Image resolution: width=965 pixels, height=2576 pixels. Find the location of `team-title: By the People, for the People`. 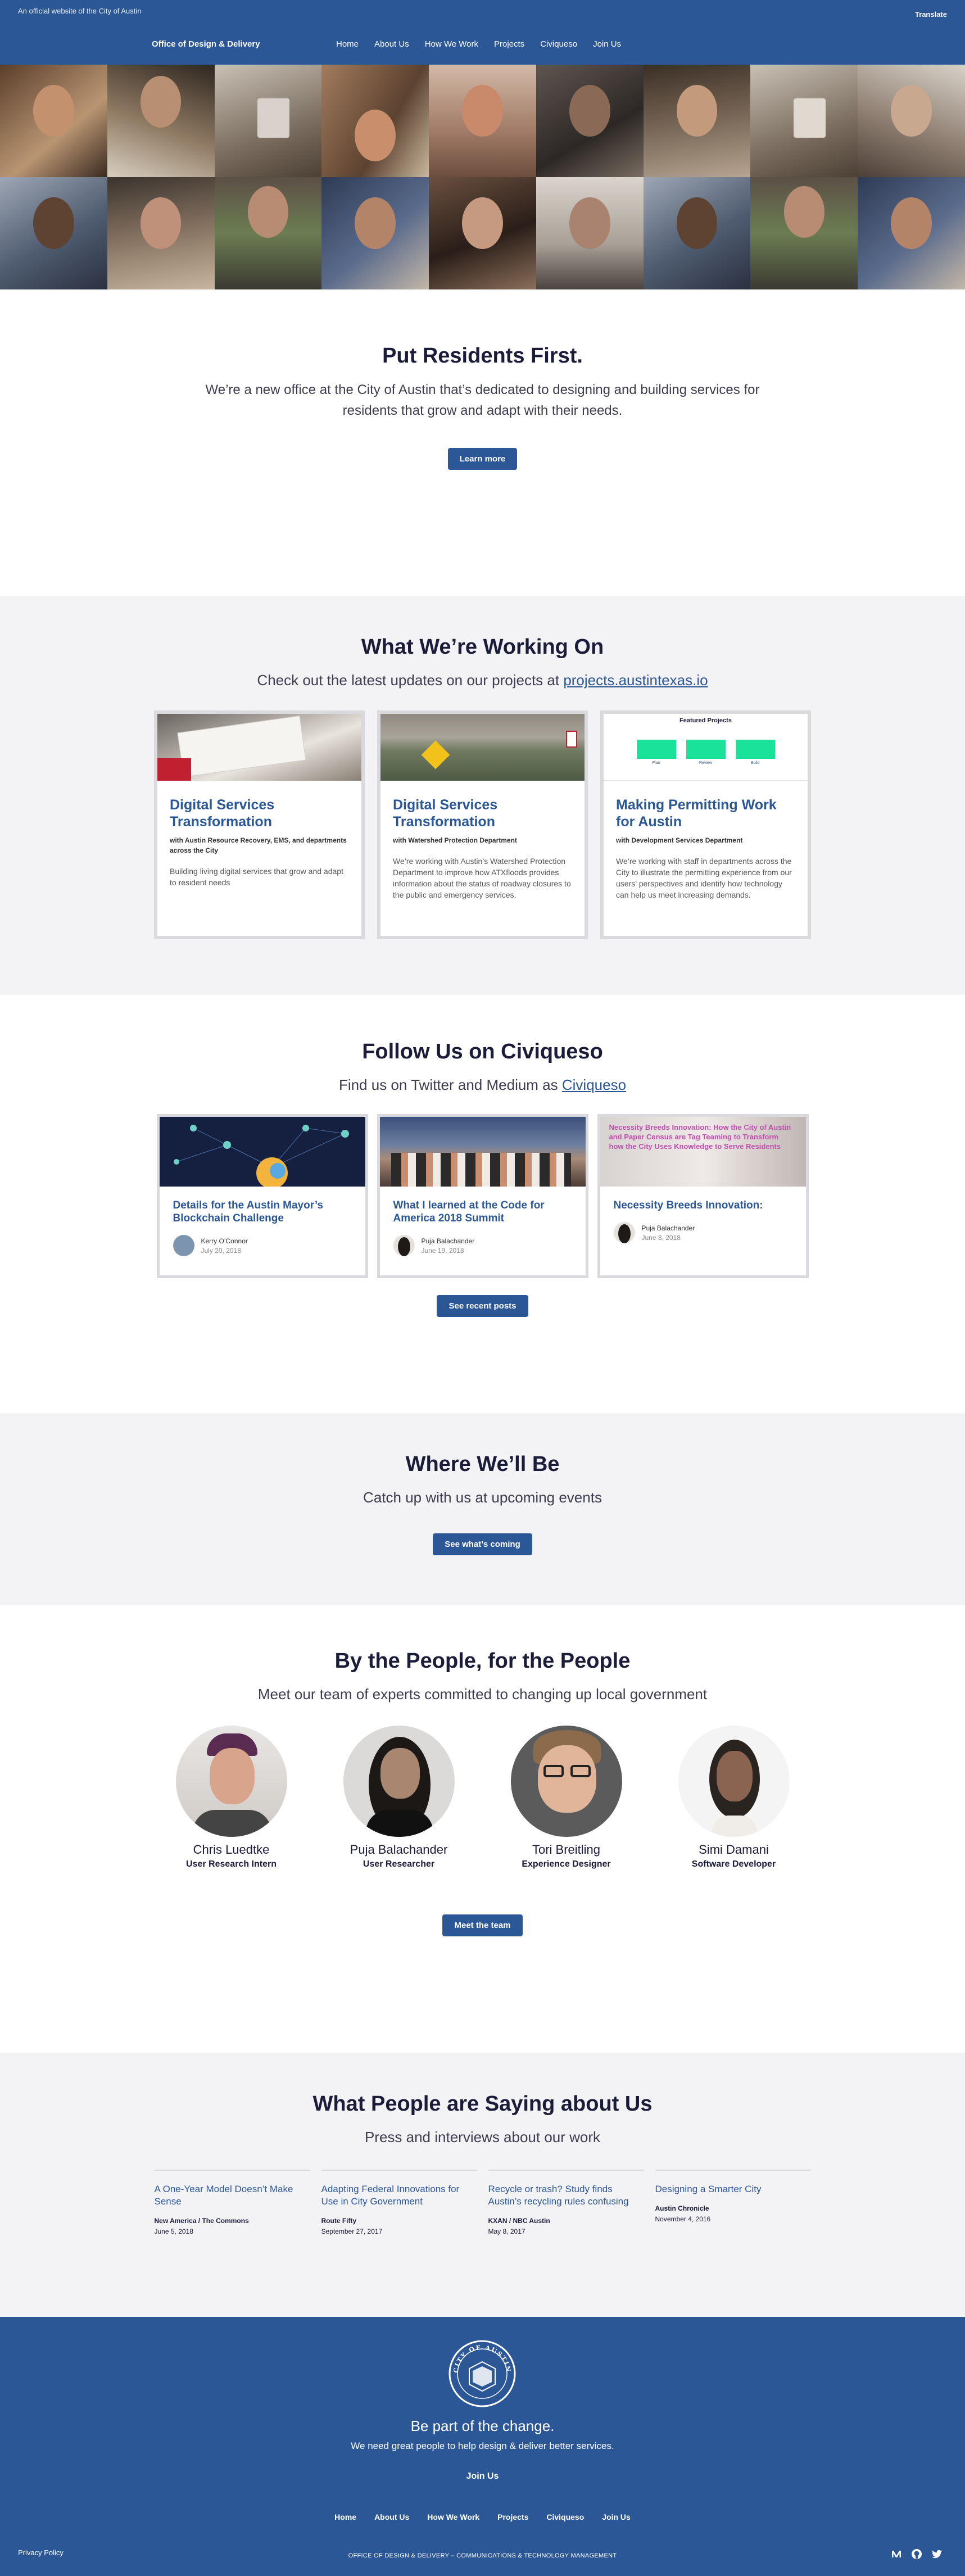

team-title: By the People, for the People is located at coordinates (482, 1661).